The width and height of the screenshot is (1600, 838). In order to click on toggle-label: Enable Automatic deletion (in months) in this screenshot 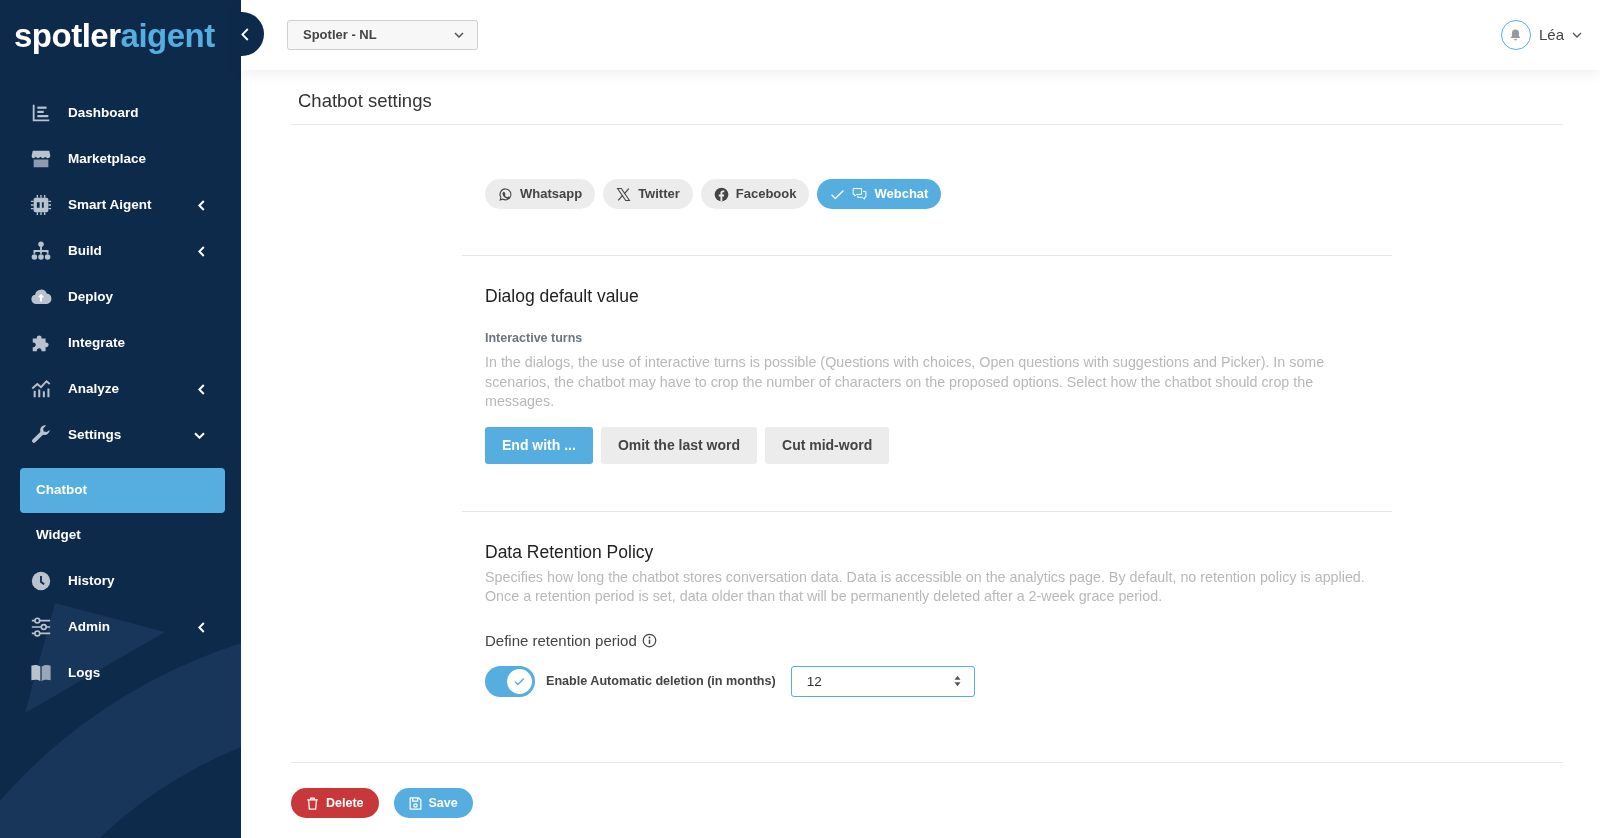, I will do `click(661, 681)`.